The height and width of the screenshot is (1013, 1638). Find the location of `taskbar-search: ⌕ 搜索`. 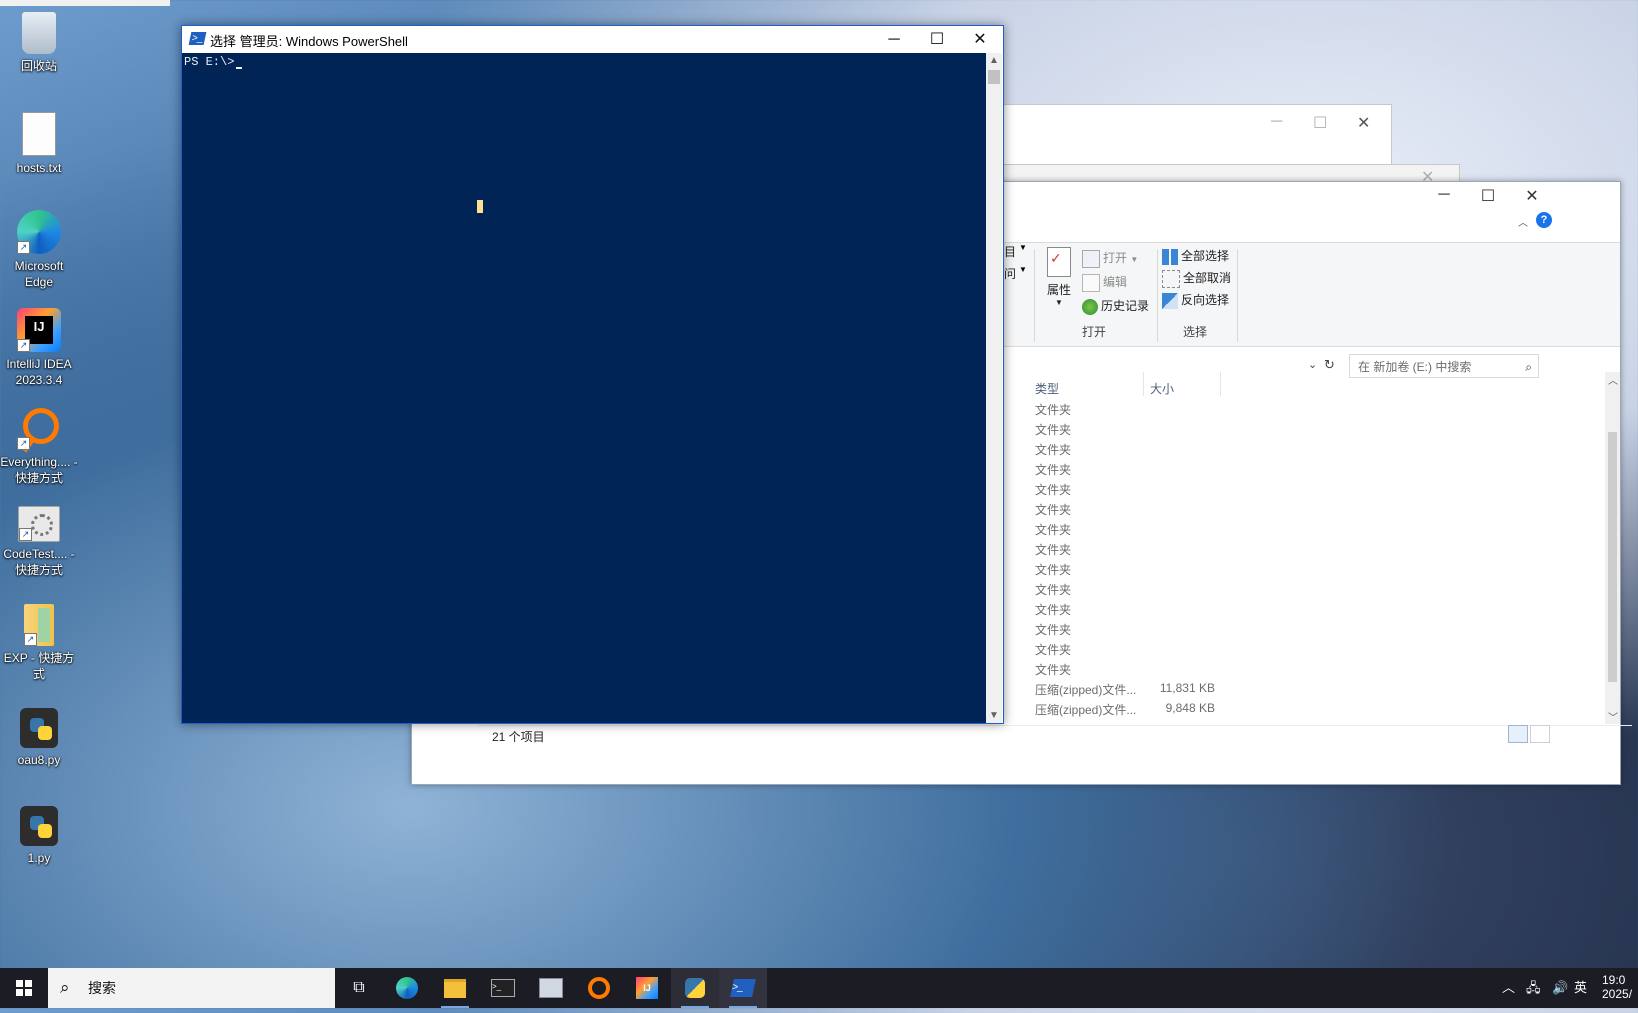

taskbar-search: ⌕ 搜索 is located at coordinates (191, 988).